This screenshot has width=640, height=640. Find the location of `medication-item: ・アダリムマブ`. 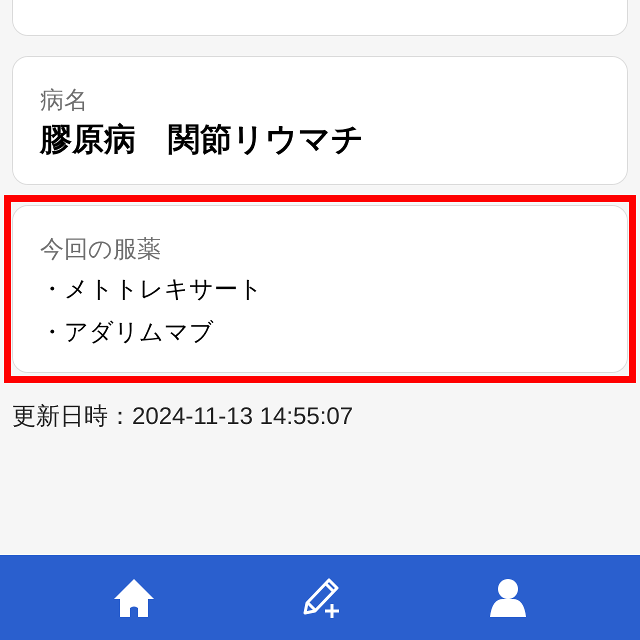

medication-item: ・アダリムマブ is located at coordinates (127, 333).